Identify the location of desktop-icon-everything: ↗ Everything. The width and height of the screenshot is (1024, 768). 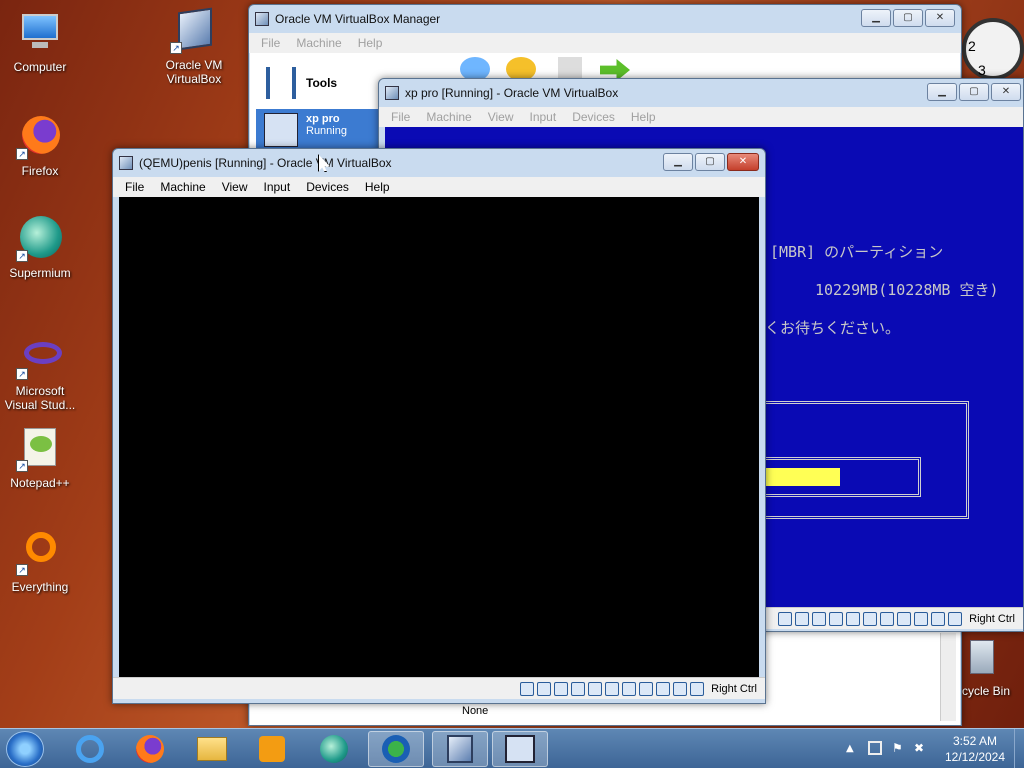
(40, 561).